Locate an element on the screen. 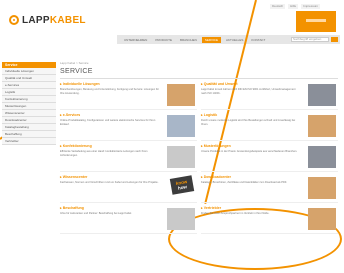  banner-label is located at coordinates (316, 20).